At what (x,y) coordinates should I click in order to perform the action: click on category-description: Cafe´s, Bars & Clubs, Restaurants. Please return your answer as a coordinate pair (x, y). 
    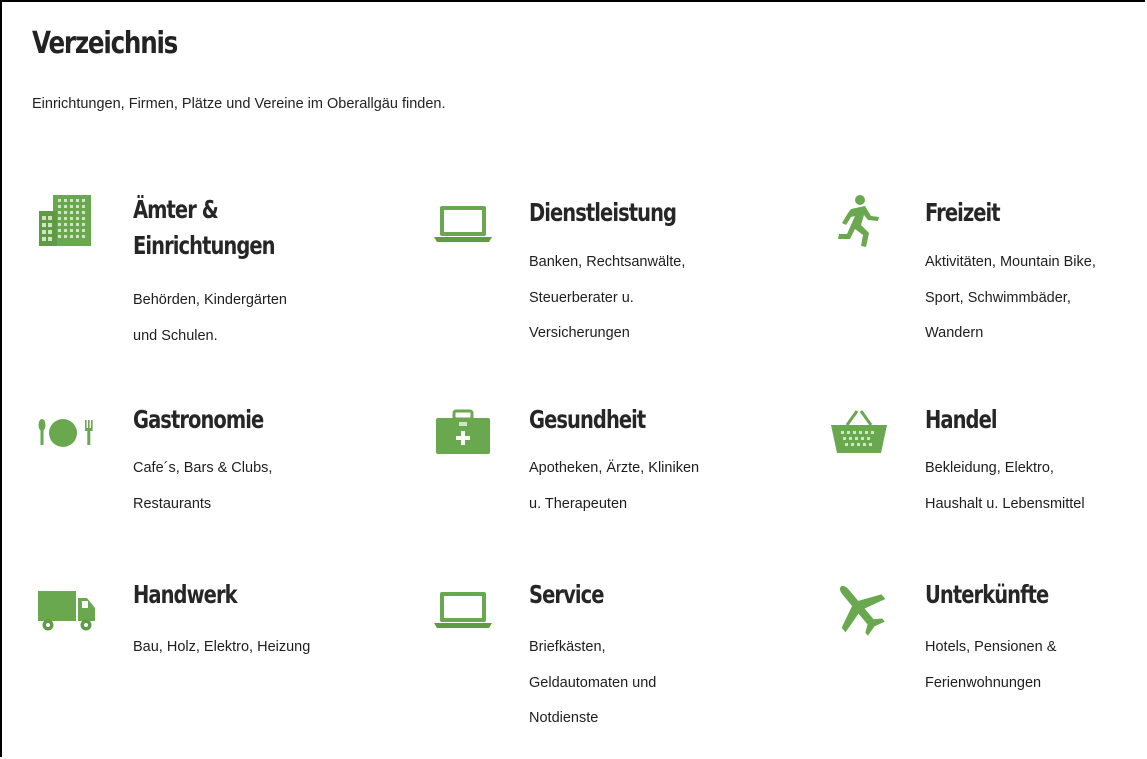
    Looking at the image, I should click on (248, 486).